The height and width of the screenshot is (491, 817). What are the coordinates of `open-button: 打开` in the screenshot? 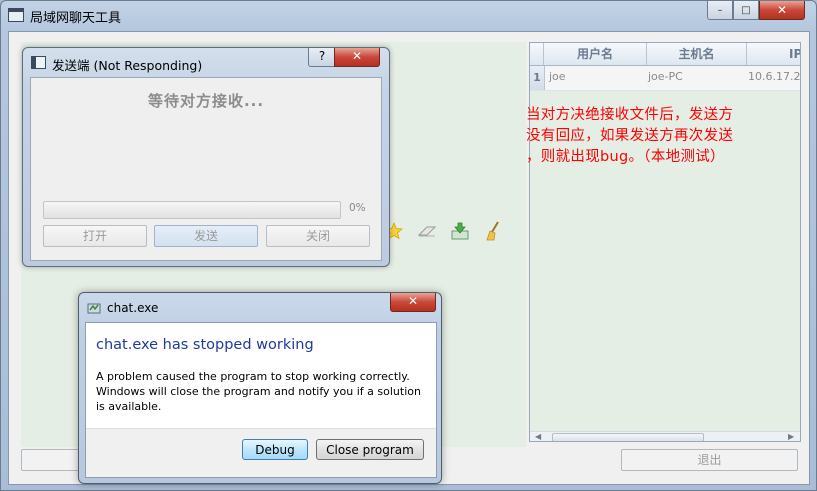 It's located at (95, 236).